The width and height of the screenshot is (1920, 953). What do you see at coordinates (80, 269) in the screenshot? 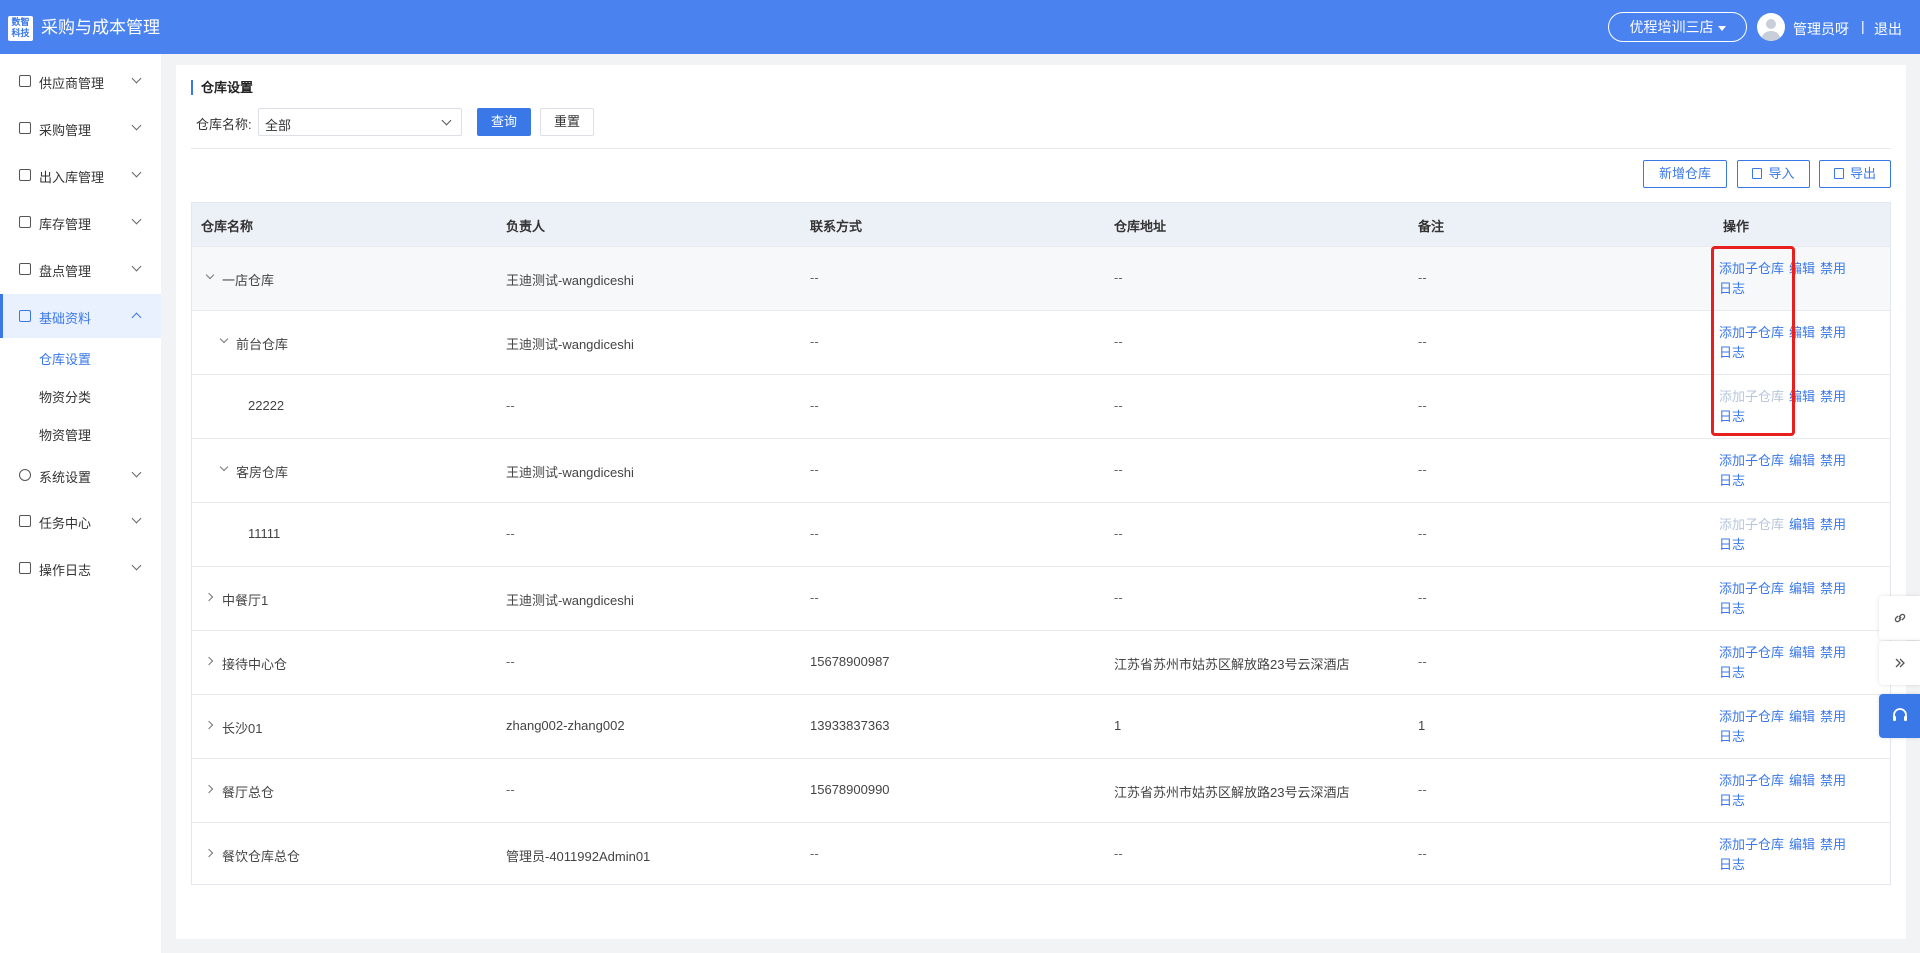
I see `sidebar-item-inventory: 盘点管理` at bounding box center [80, 269].